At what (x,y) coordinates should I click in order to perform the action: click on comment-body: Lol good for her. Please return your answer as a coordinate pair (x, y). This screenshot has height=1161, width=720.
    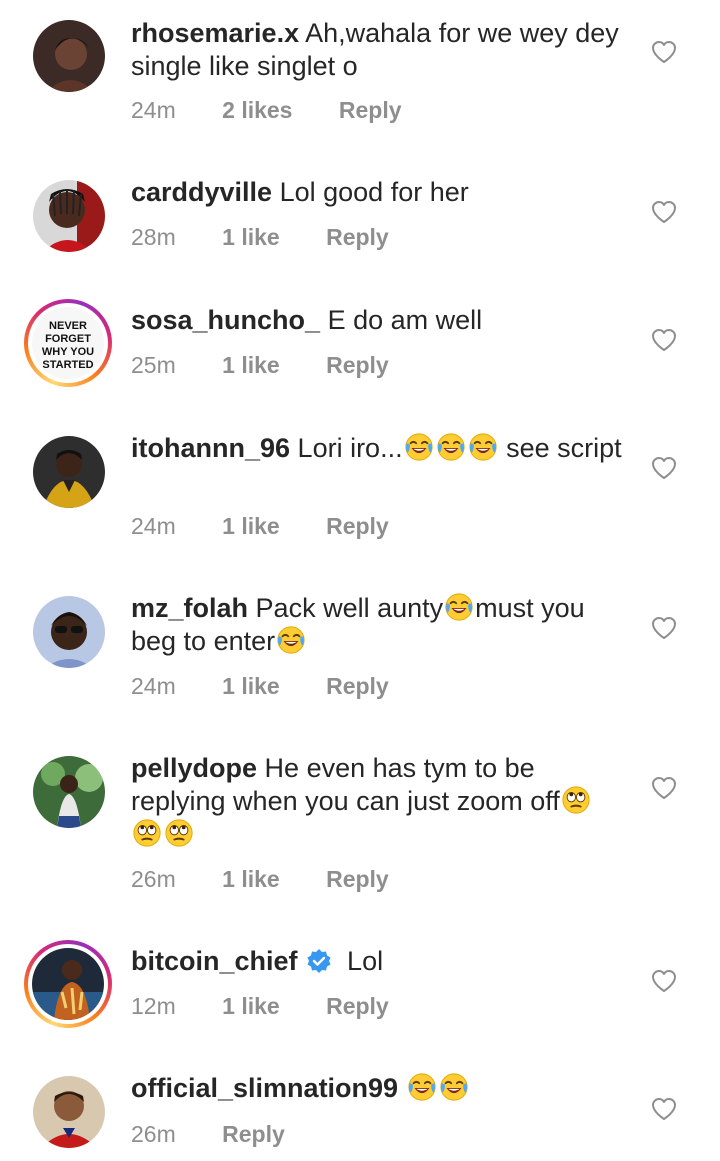
    Looking at the image, I should click on (374, 192).